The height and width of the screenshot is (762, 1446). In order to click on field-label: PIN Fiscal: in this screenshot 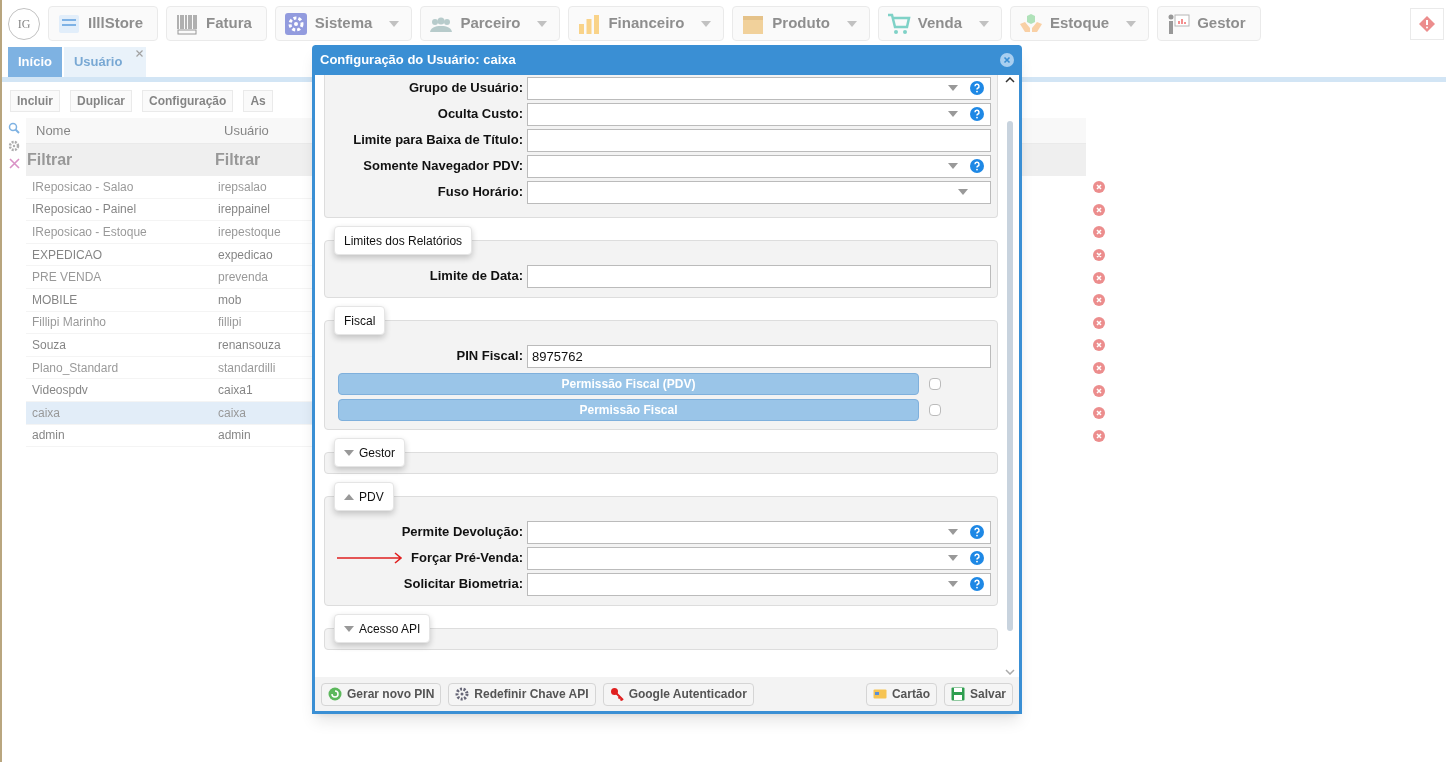, I will do `click(489, 356)`.